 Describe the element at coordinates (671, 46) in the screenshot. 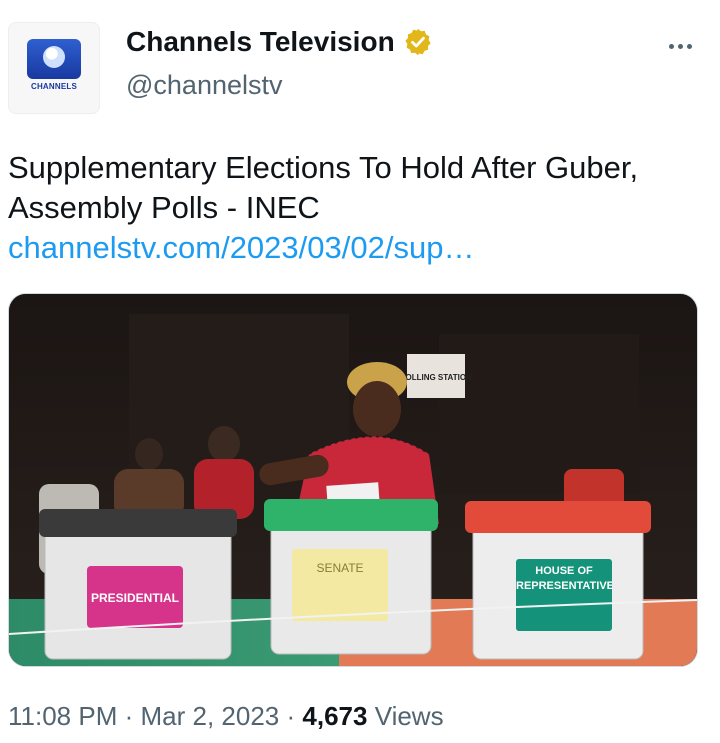

I see `more-horizontal-icon` at that location.